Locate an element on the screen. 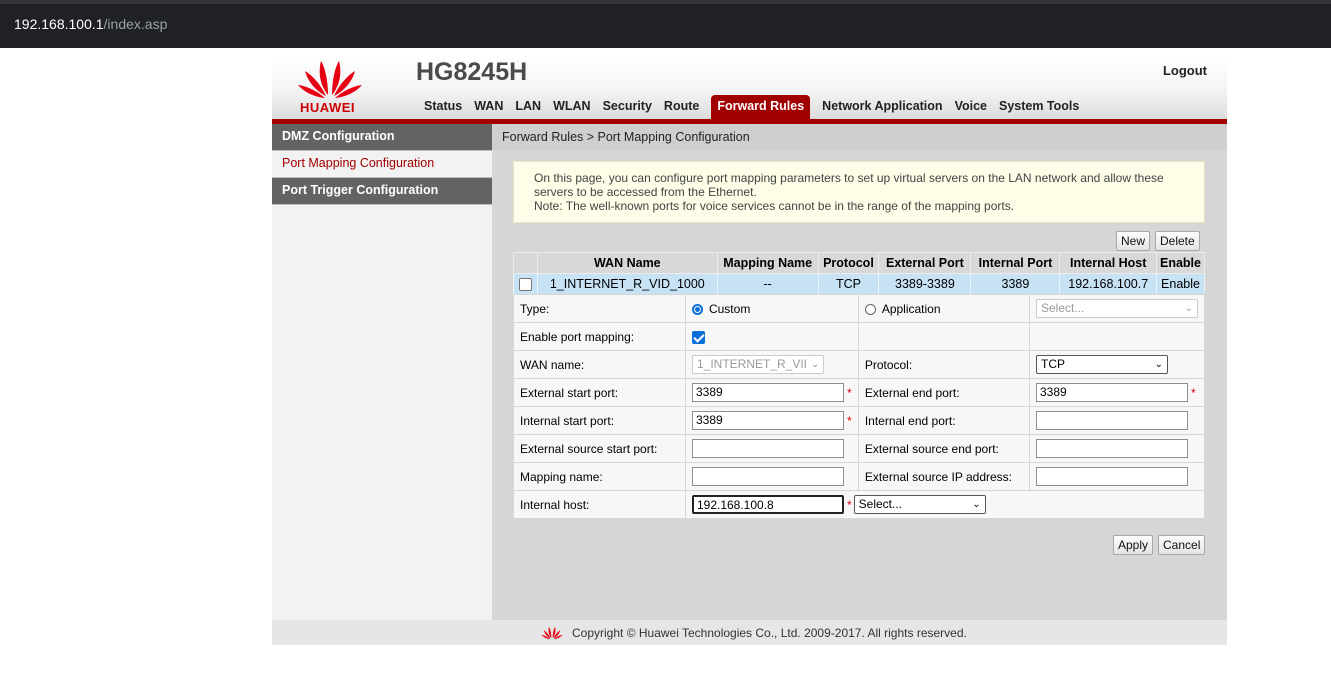 The width and height of the screenshot is (1331, 678). tab-security: Security is located at coordinates (627, 107).